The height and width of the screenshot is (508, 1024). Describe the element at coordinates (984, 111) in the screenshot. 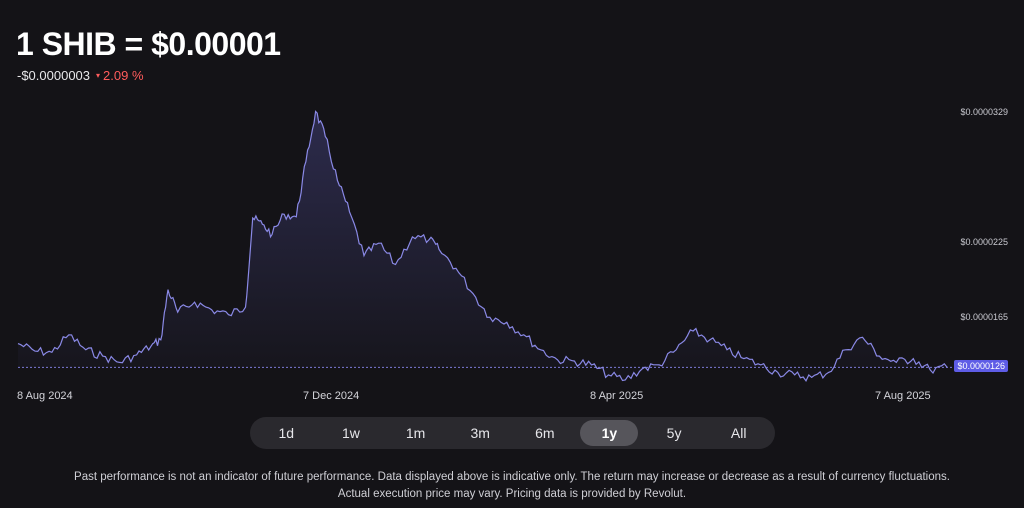

I see `y-tick-label: $0.0000329` at that location.